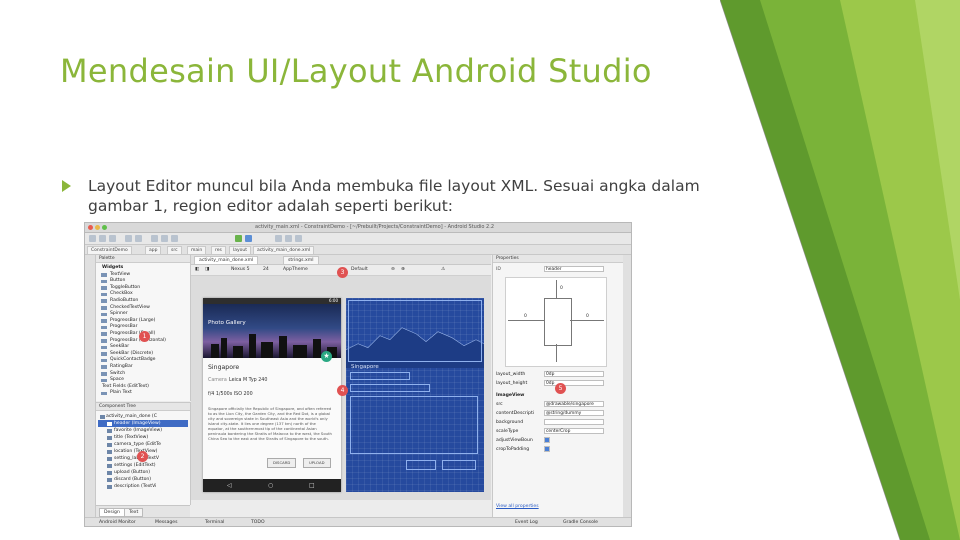 This screenshot has height=540, width=960. What do you see at coordinates (90, 227) in the screenshot?
I see `close-dot-icon` at bounding box center [90, 227].